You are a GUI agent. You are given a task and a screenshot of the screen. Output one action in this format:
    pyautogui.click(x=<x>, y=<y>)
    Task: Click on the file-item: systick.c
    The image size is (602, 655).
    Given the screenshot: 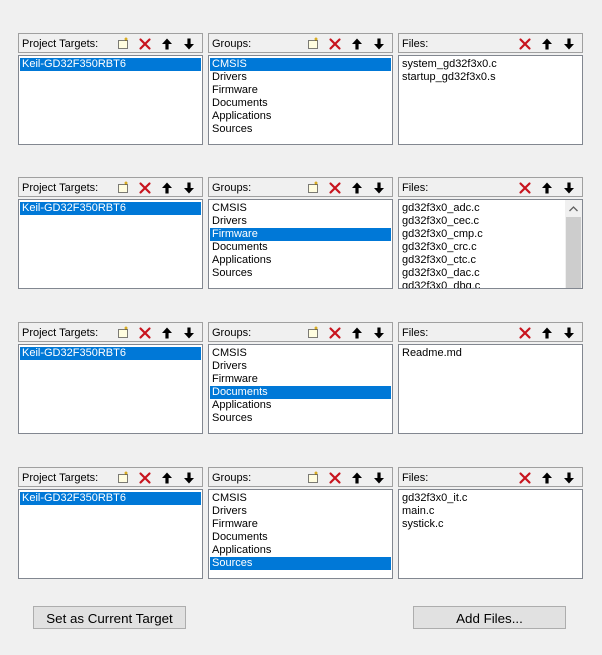 What is the action you would take?
    pyautogui.click(x=490, y=524)
    